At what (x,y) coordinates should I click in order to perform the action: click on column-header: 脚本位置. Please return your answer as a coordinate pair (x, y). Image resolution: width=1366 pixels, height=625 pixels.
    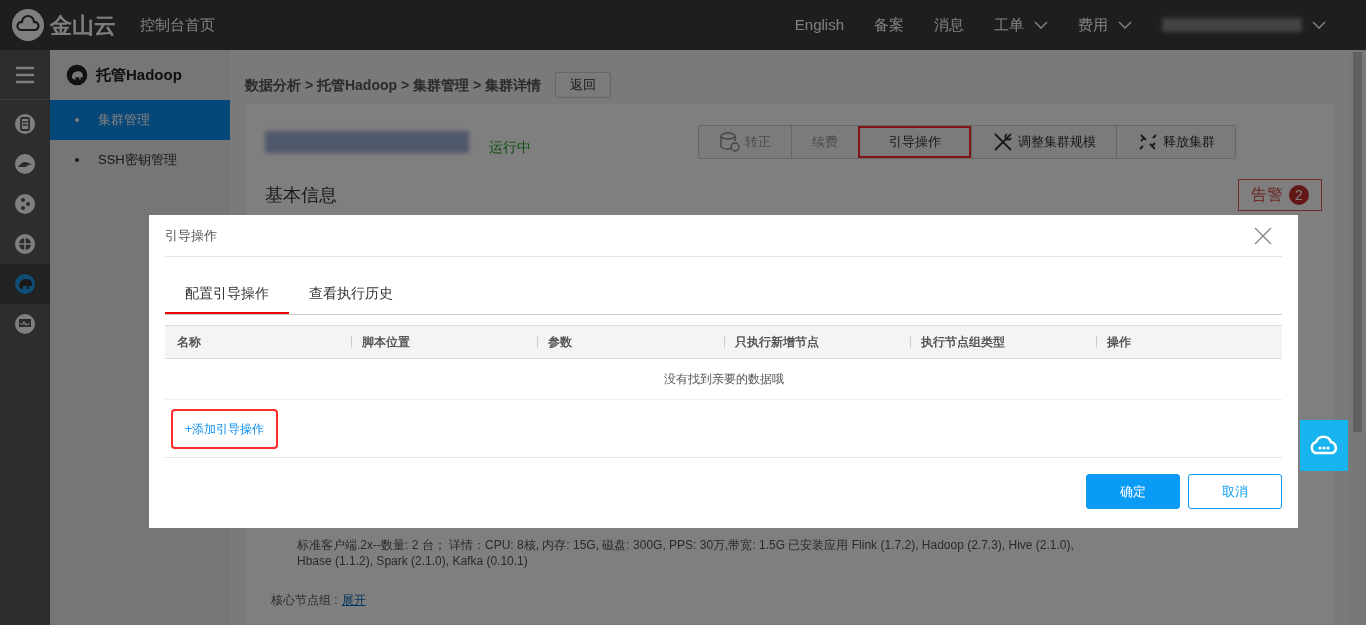
    Looking at the image, I should click on (386, 342).